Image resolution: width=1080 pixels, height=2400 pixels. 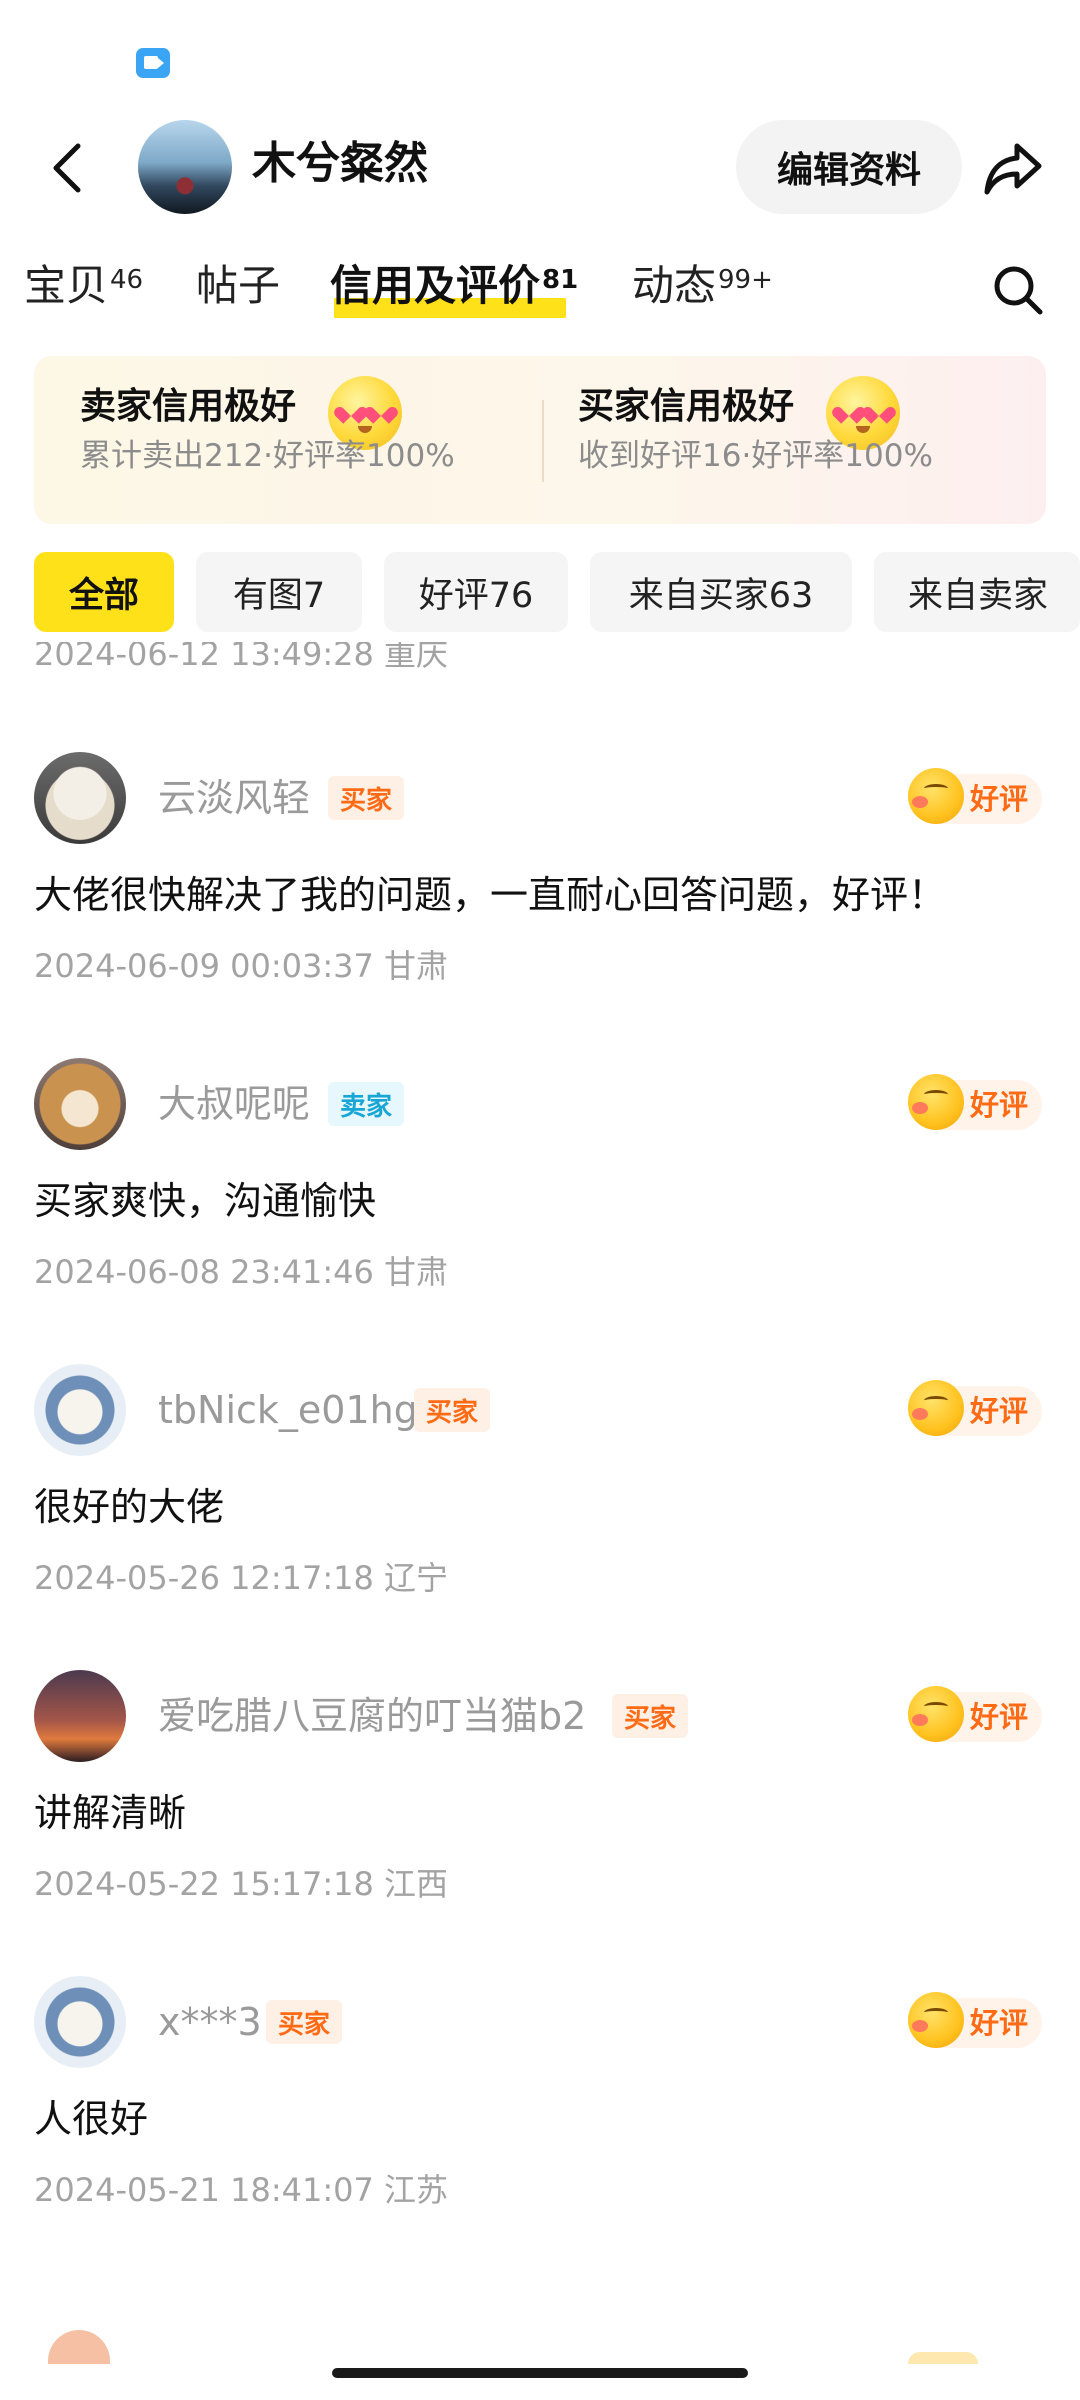 What do you see at coordinates (68, 168) in the screenshot?
I see `back-arrow-icon` at bounding box center [68, 168].